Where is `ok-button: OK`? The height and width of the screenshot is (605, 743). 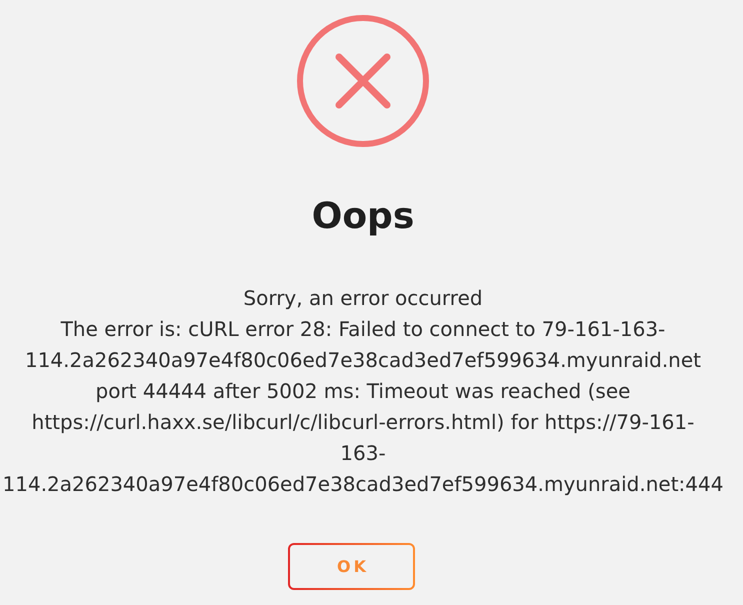
ok-button: OK is located at coordinates (351, 566).